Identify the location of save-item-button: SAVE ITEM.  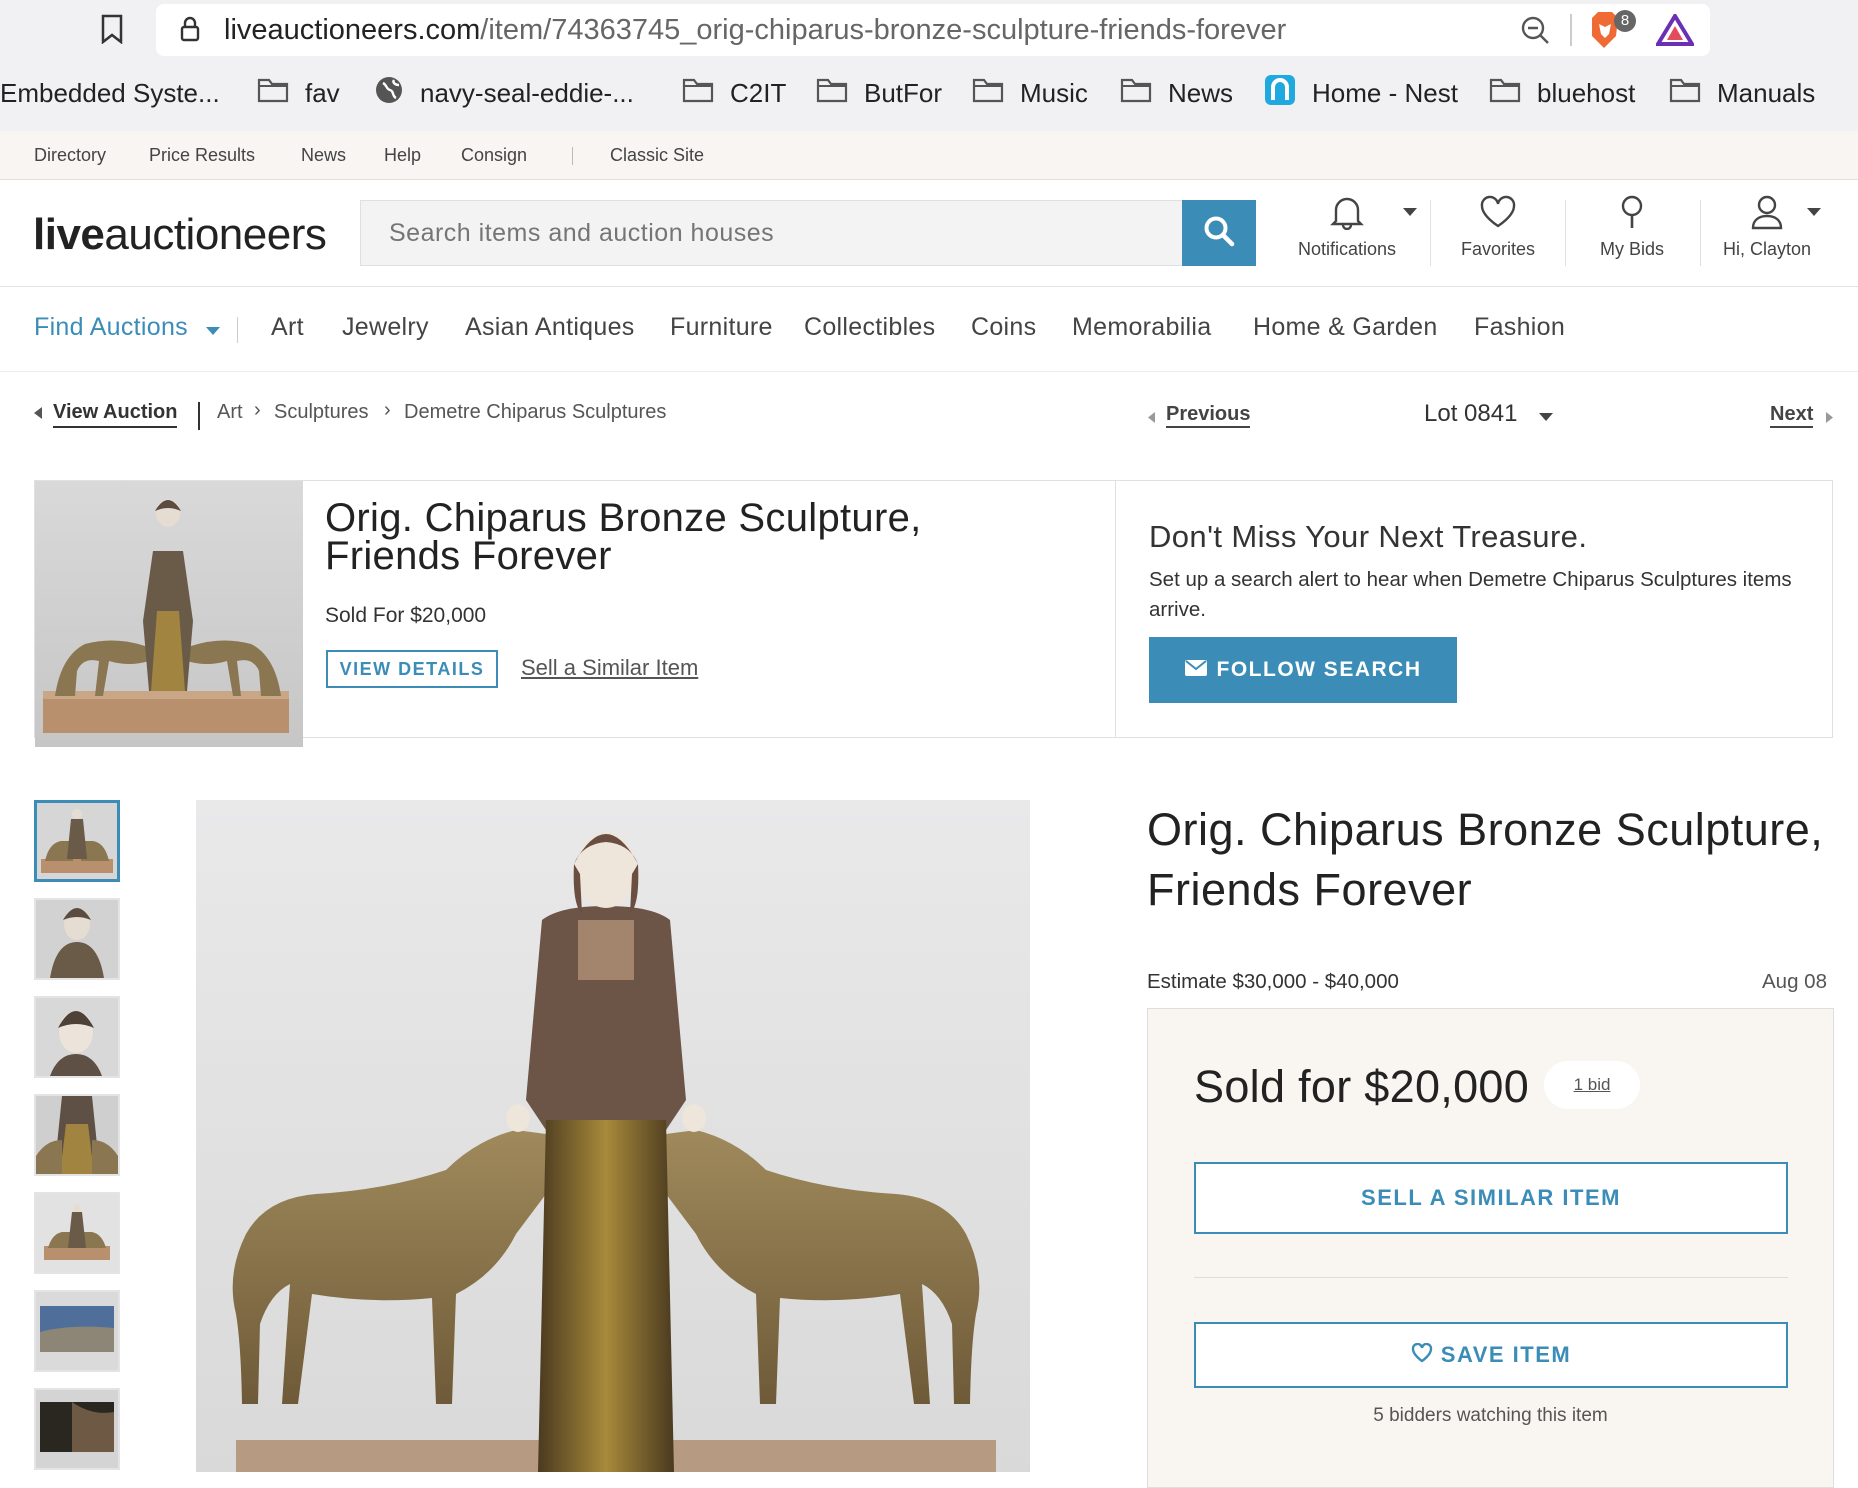
(1491, 1355).